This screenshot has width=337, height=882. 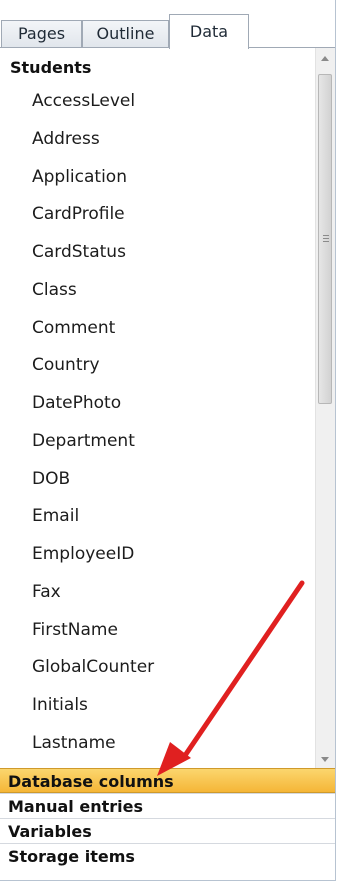 I want to click on tree-item-department: Department, so click(x=83, y=441).